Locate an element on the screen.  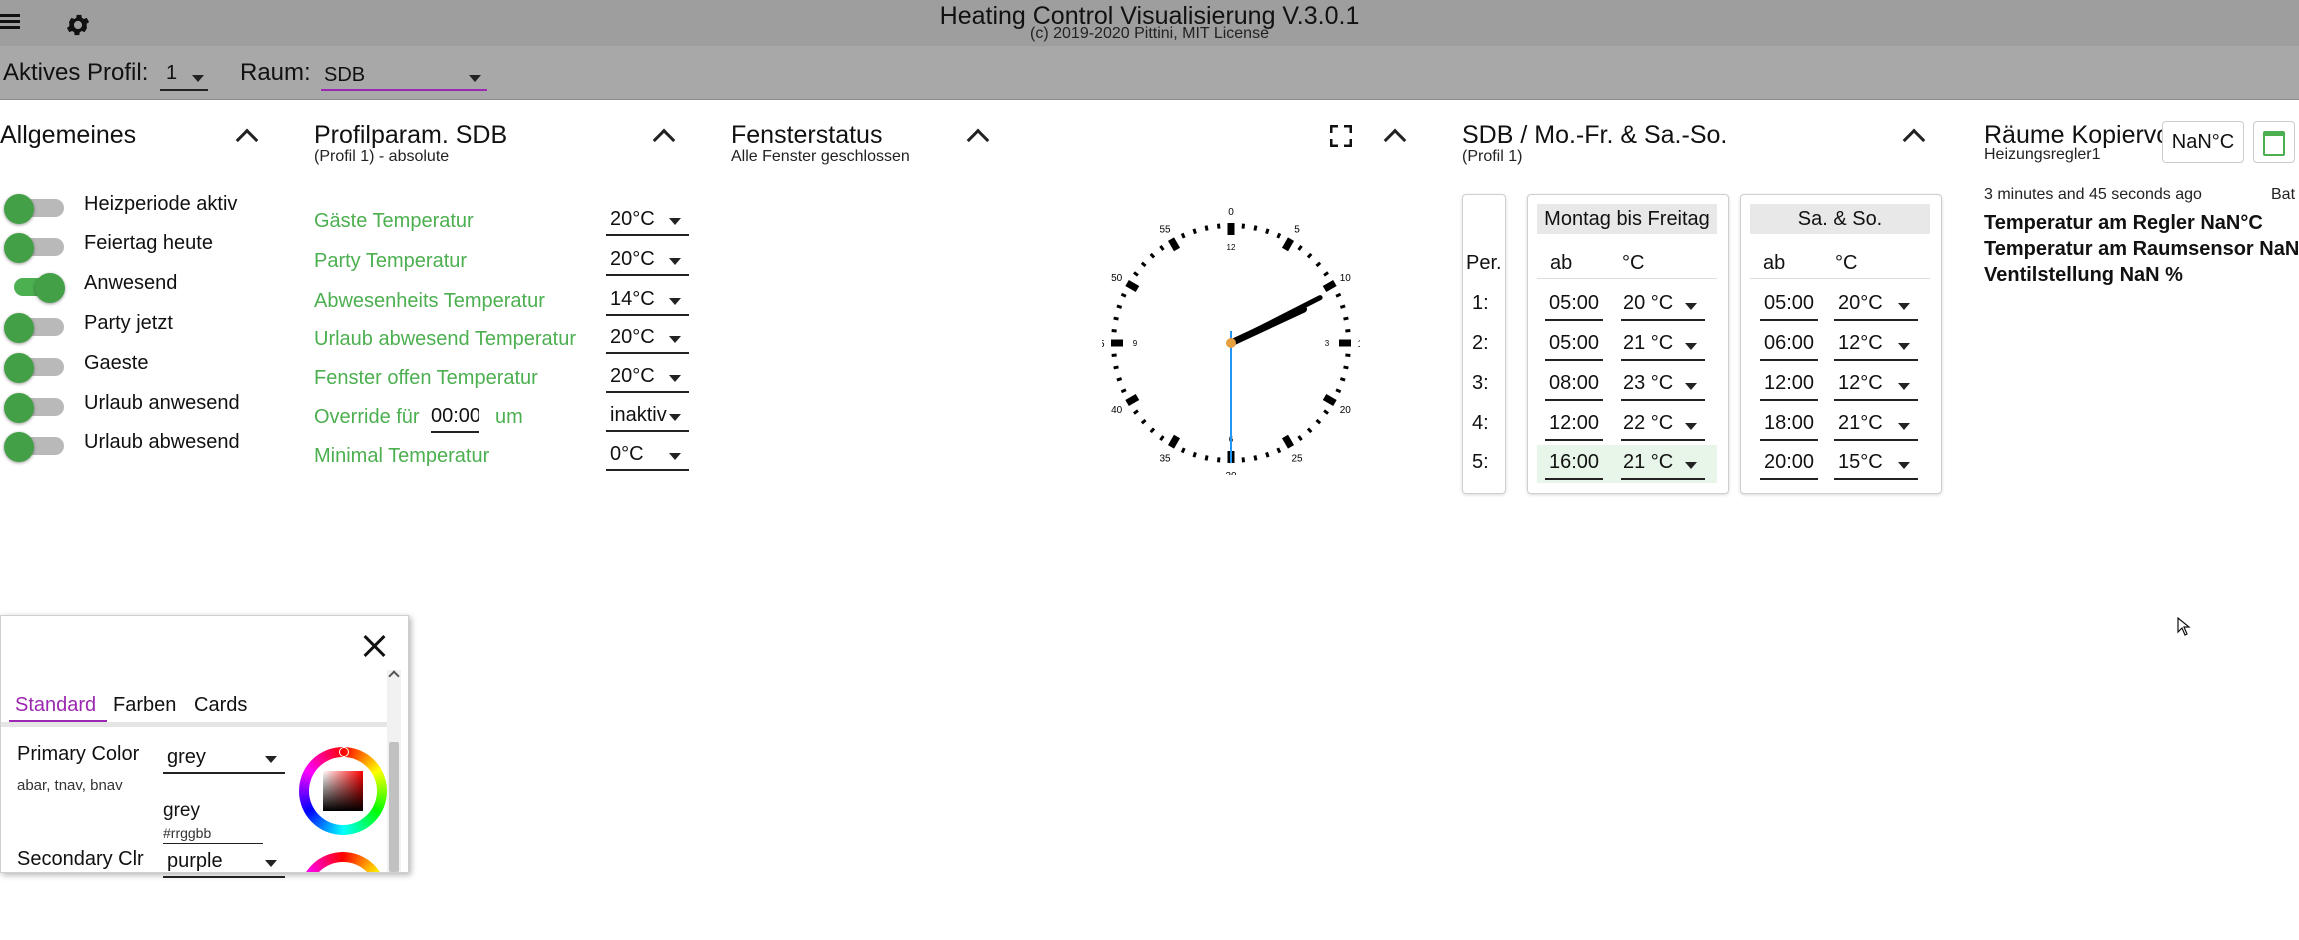
profile-params-subtitle: (Profil 1) - absolute is located at coordinates (382, 156).